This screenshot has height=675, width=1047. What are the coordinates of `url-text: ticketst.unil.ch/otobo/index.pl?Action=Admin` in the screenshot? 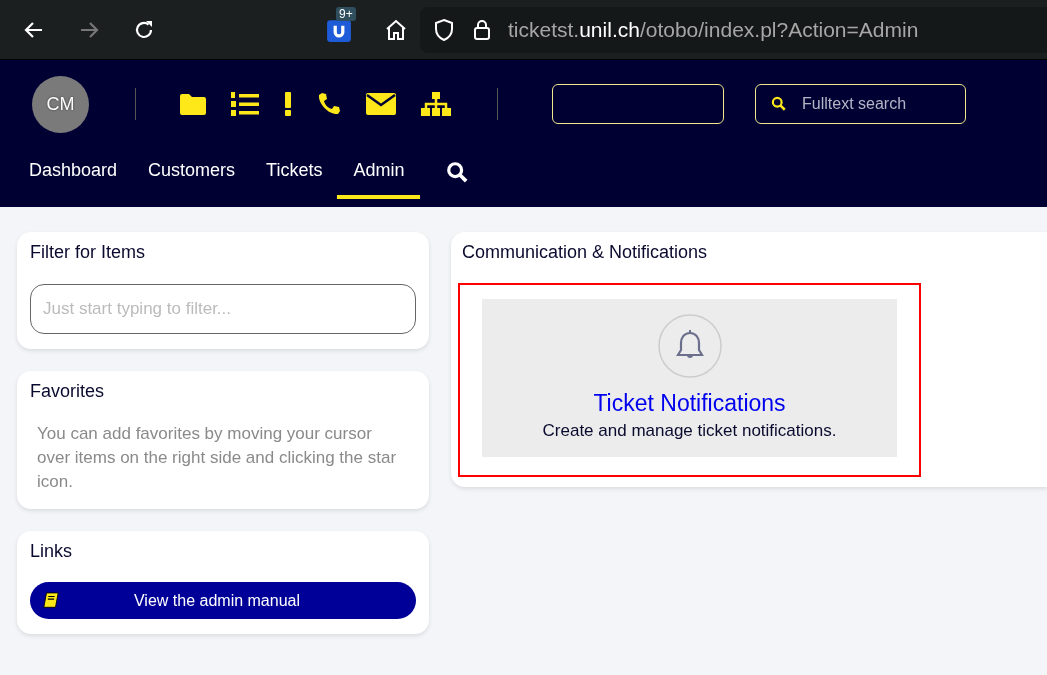 It's located at (713, 29).